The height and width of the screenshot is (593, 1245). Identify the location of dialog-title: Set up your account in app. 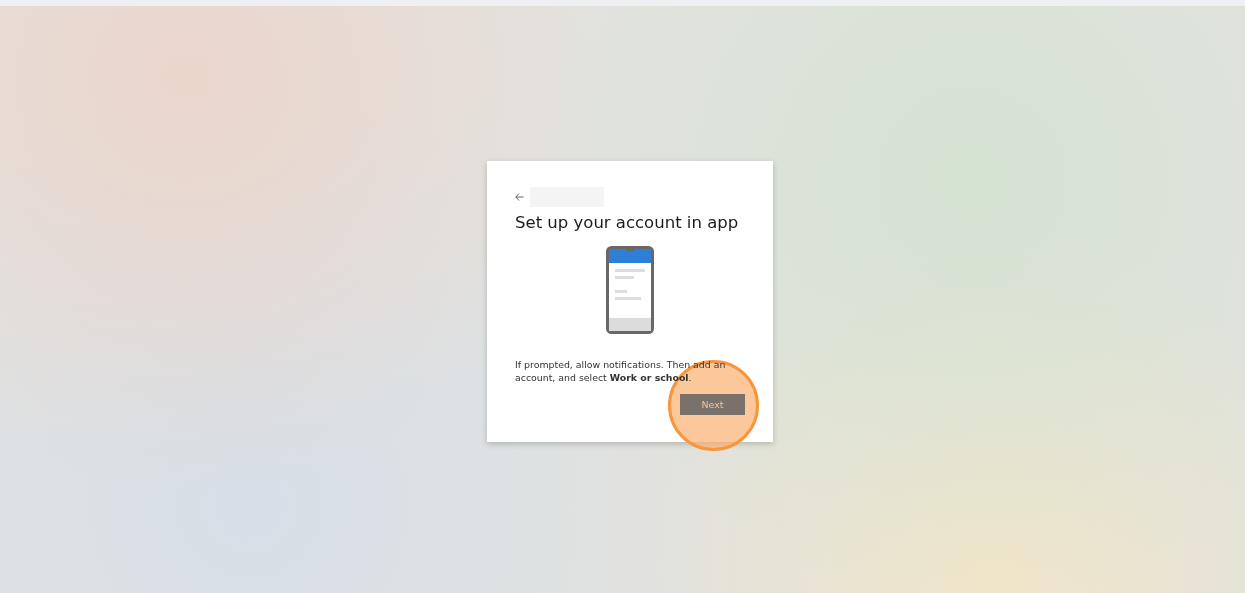
(627, 222).